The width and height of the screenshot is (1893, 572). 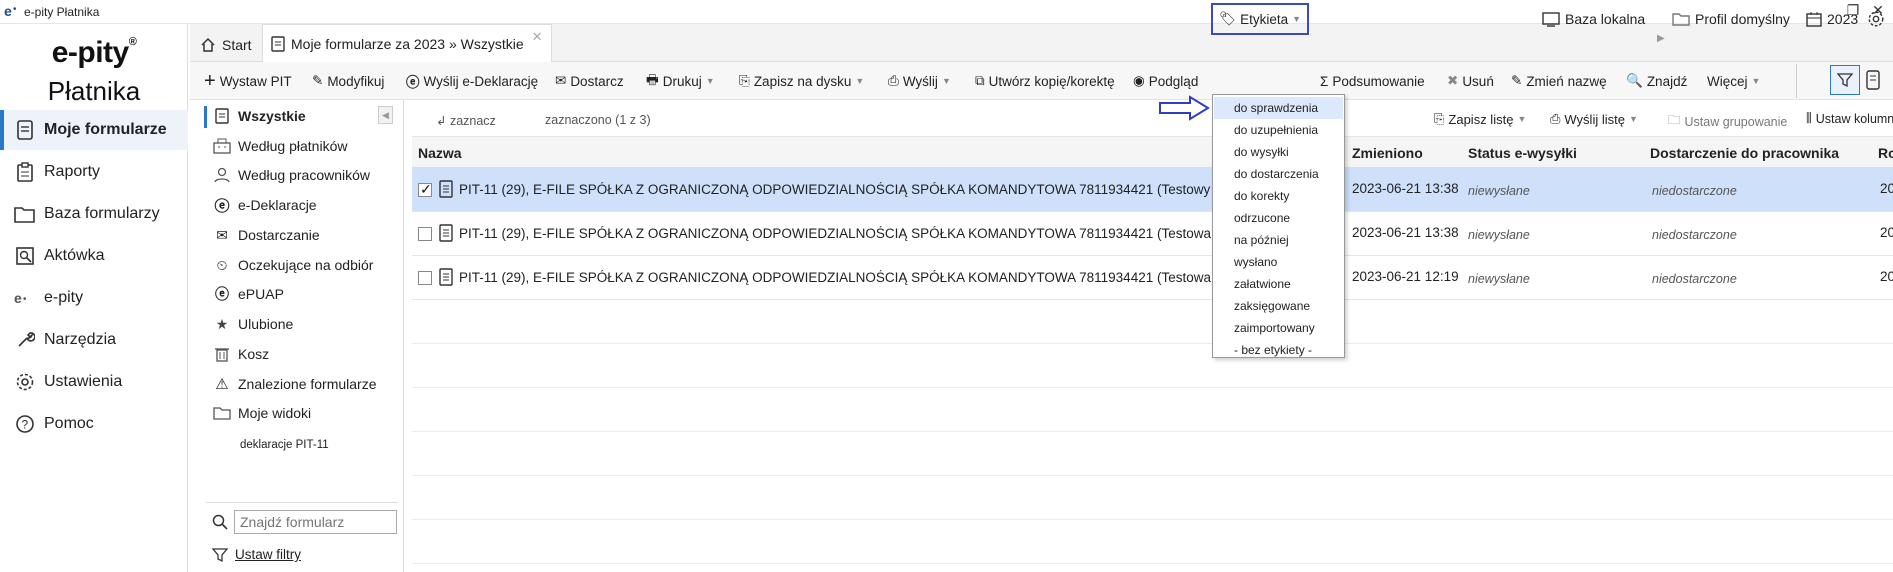 I want to click on settings-gear-icon, so click(x=1876, y=19).